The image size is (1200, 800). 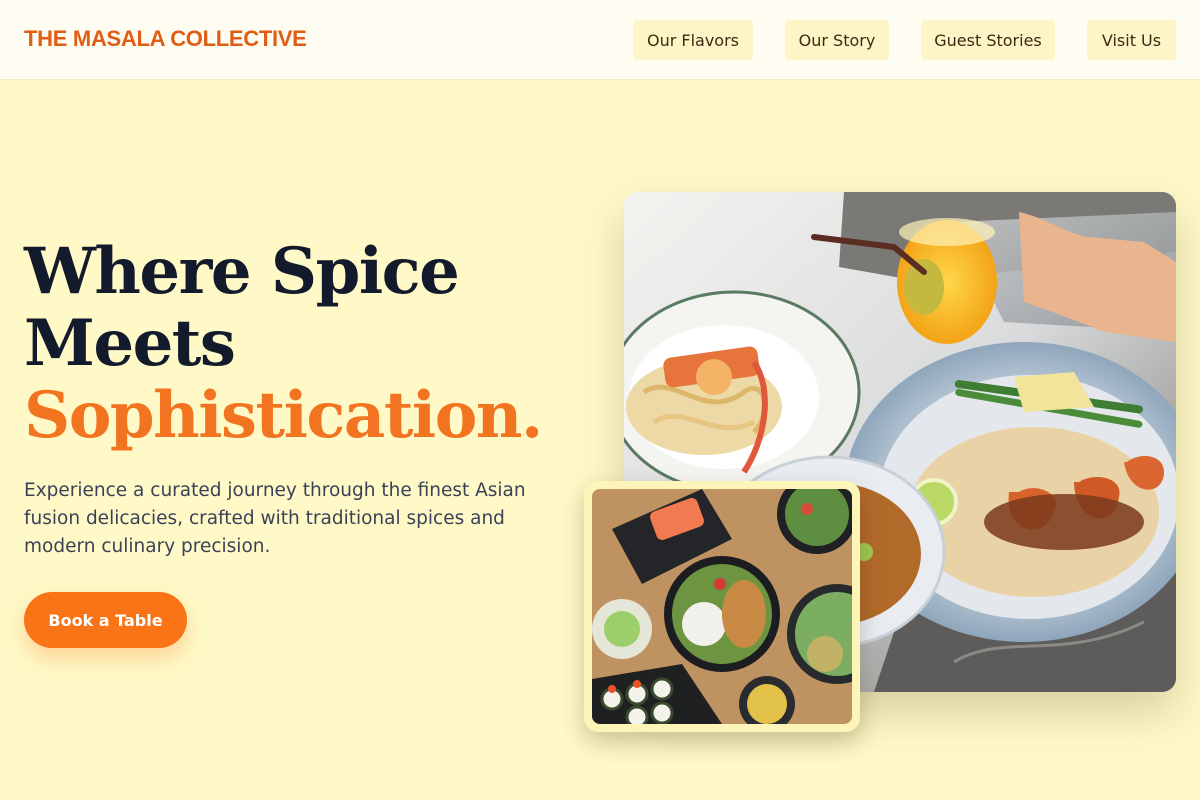 I want to click on nav-our-story: Our Story, so click(x=837, y=40).